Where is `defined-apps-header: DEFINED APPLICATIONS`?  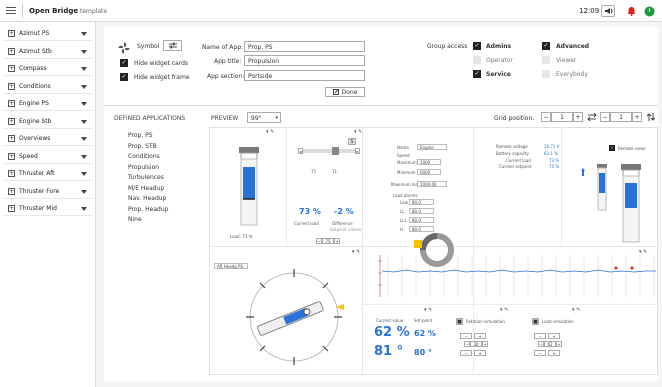
defined-apps-header: DEFINED APPLICATIONS is located at coordinates (150, 118).